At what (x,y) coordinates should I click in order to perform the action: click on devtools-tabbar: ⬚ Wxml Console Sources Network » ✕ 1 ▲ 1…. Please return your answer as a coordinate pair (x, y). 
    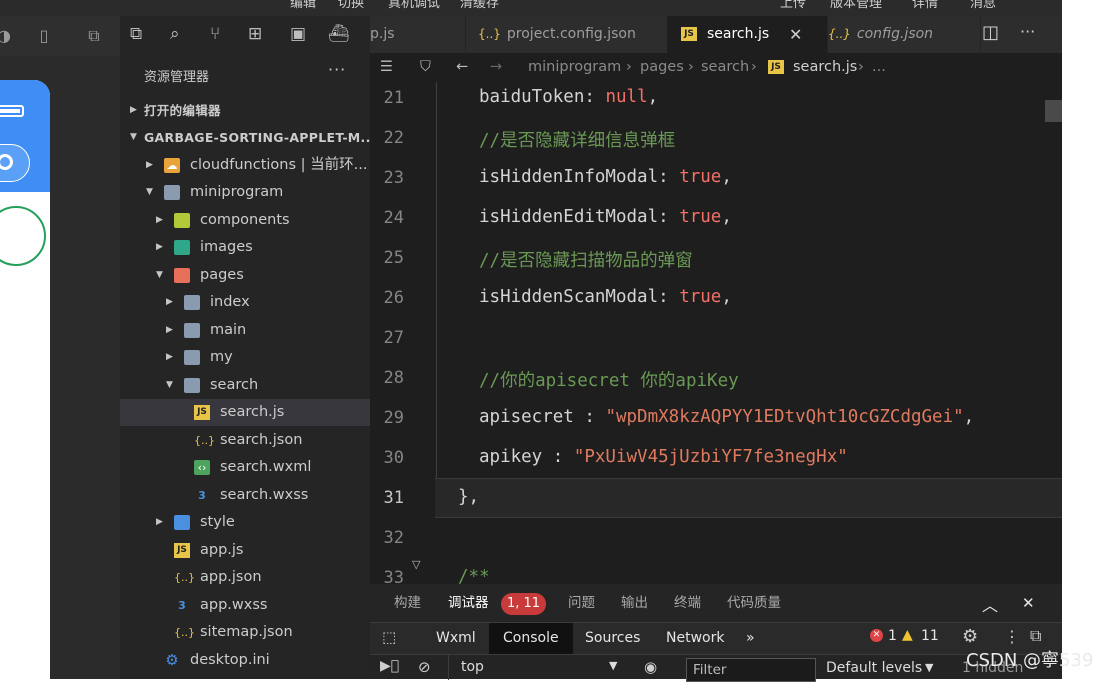
    Looking at the image, I should click on (716, 638).